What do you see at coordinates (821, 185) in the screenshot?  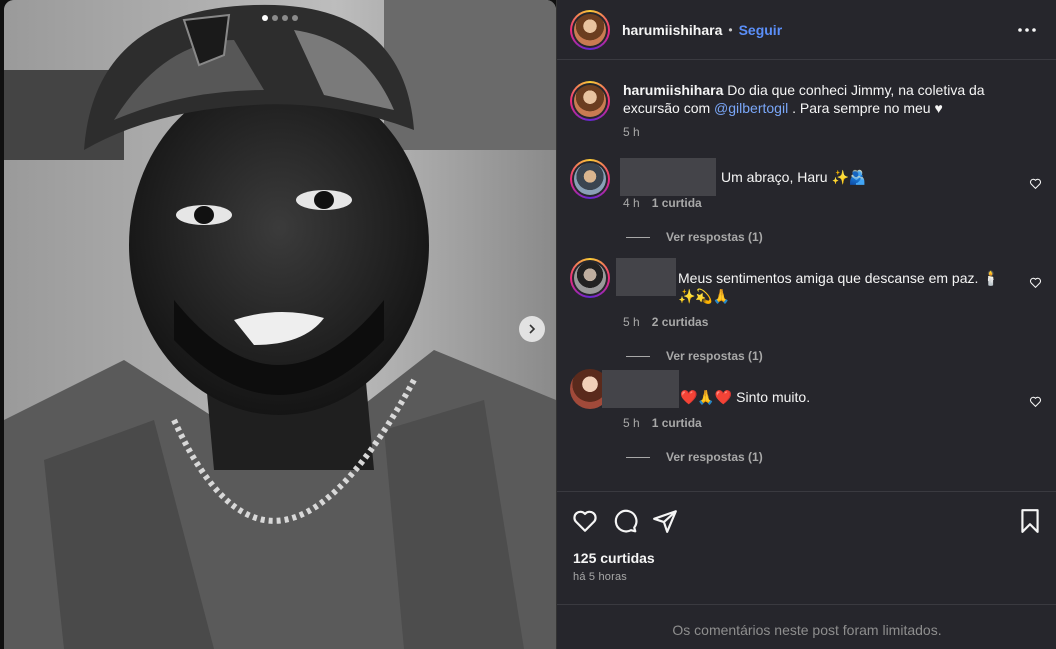 I see `comment-body: Um abraço, Haru ✨🫂 4 h 1 curtida` at bounding box center [821, 185].